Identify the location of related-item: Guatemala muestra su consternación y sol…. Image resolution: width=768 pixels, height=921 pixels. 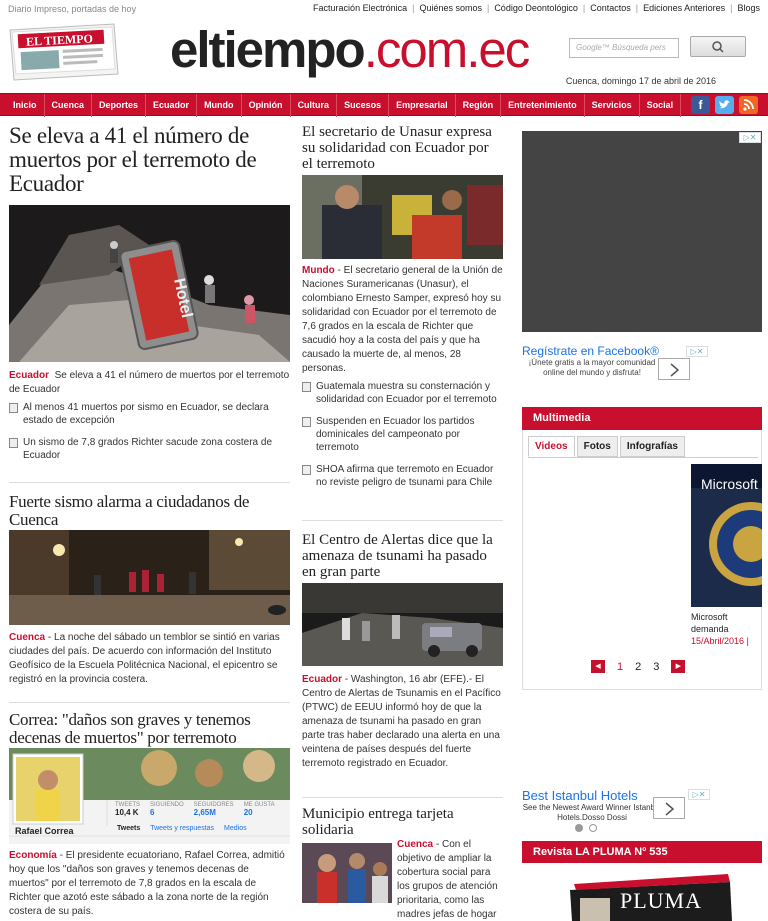
(402, 393).